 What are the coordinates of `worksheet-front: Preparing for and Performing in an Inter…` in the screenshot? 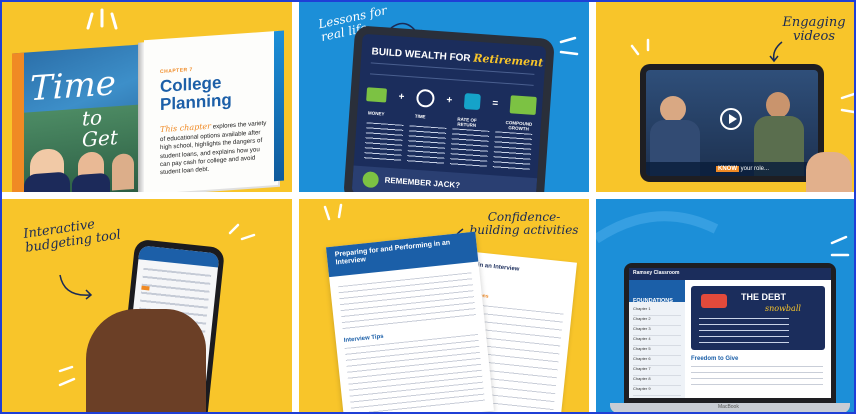 It's located at (410, 321).